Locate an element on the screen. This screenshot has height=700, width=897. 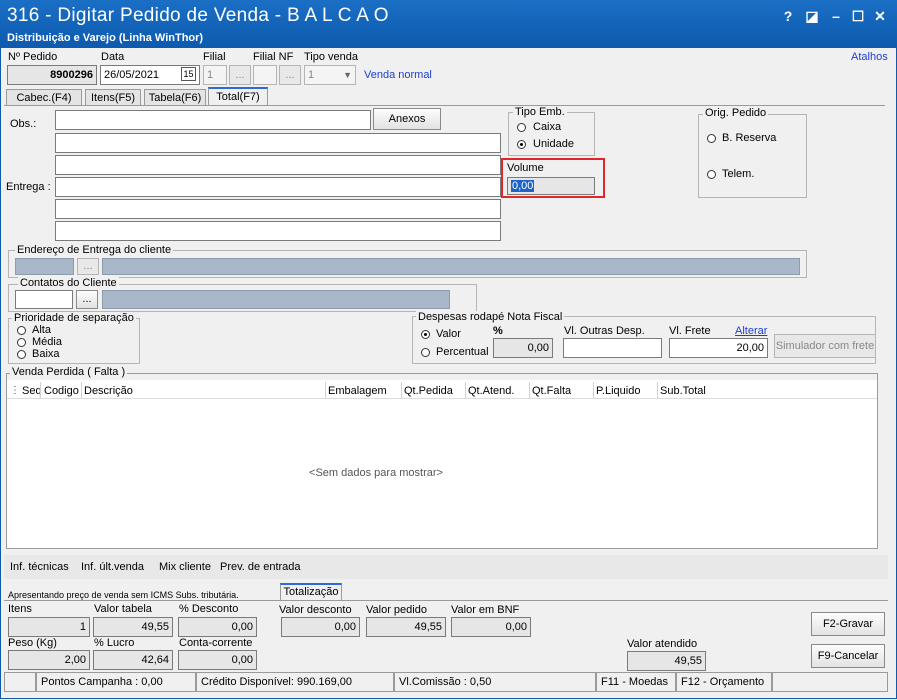
pct-field: 0,00 is located at coordinates (523, 348).